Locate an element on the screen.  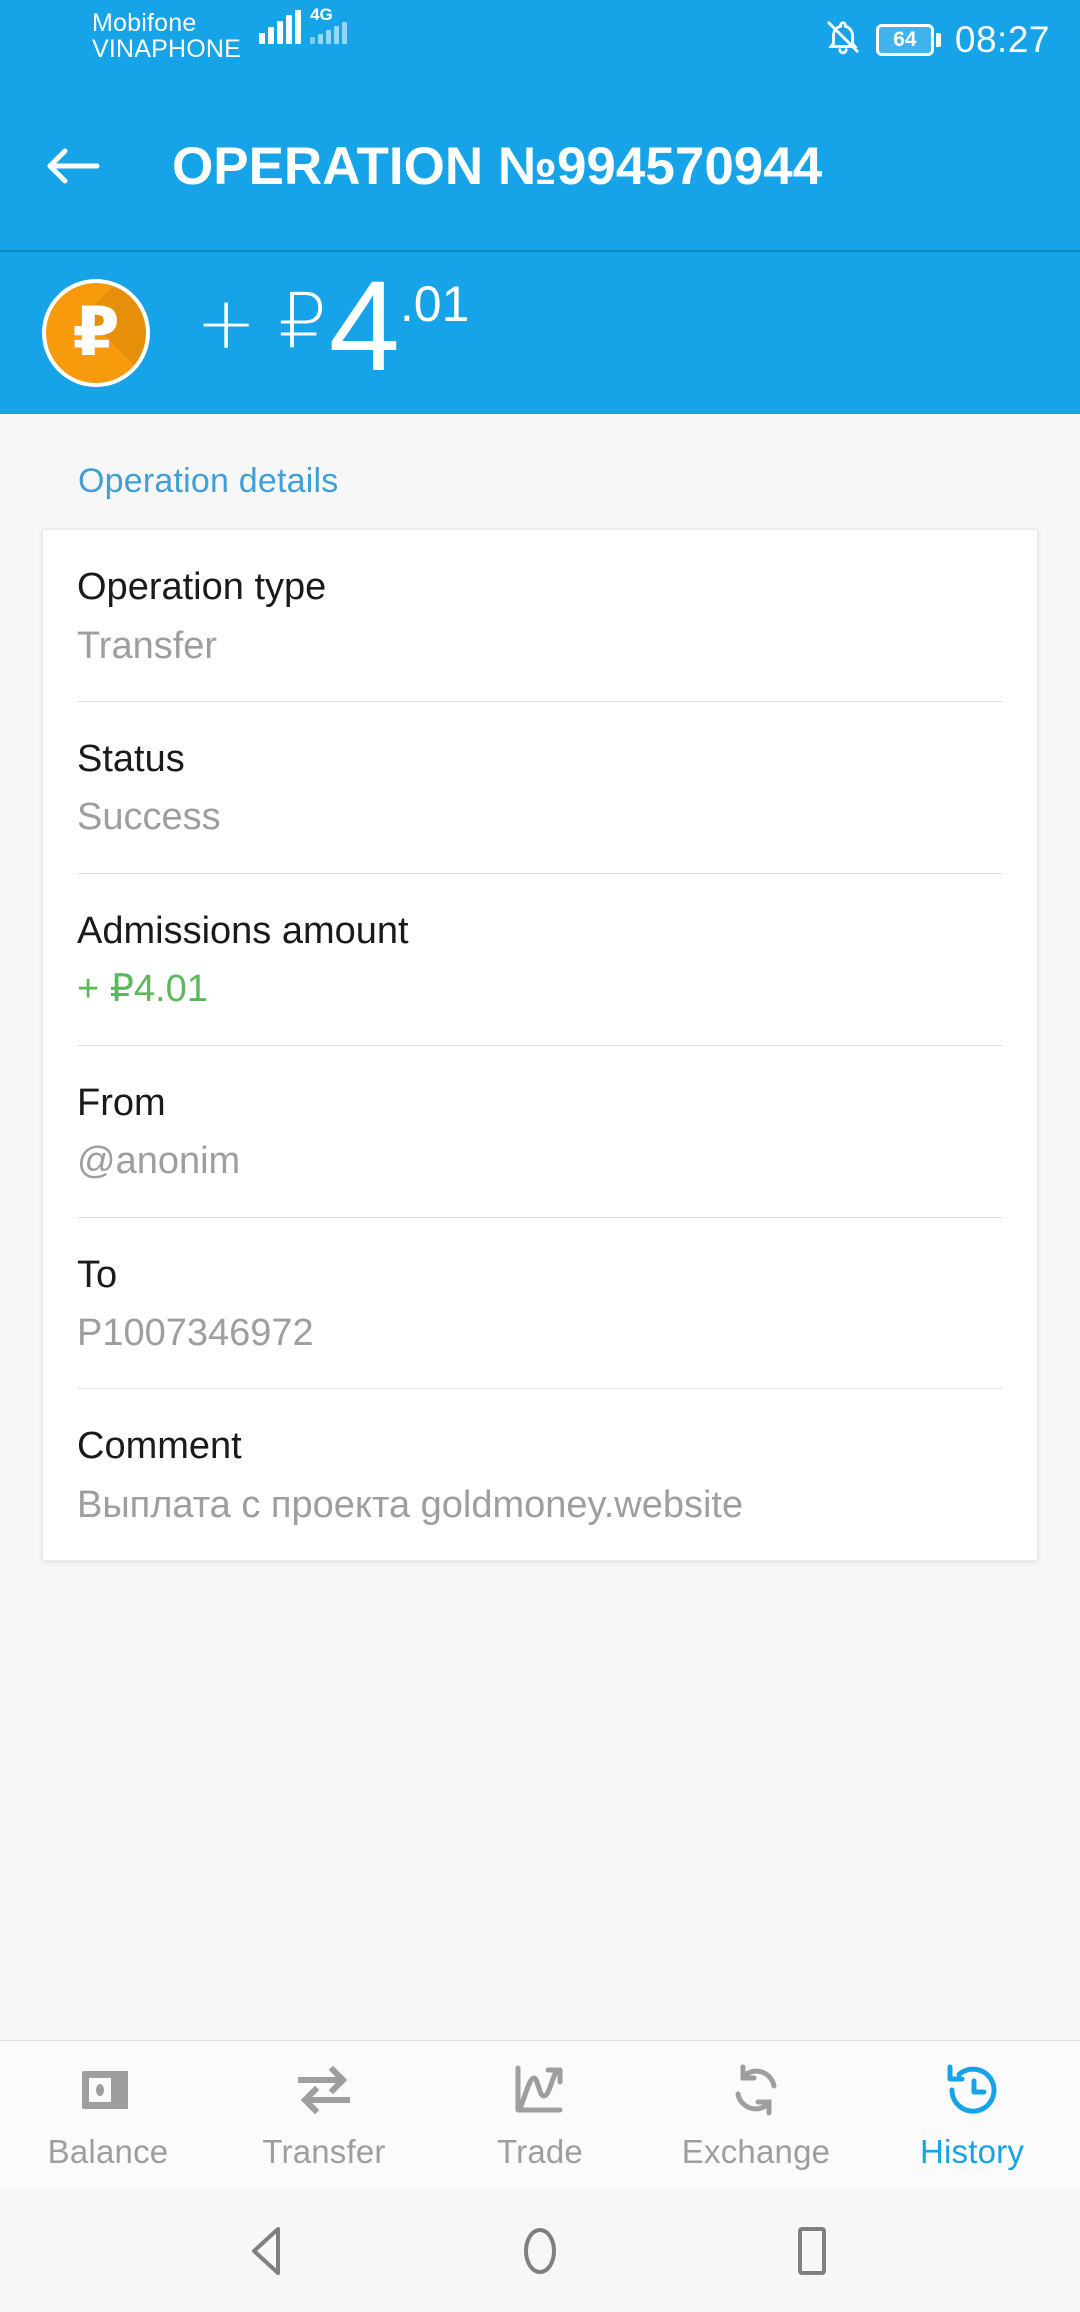
hero-currency: ₽ is located at coordinates (302, 320).